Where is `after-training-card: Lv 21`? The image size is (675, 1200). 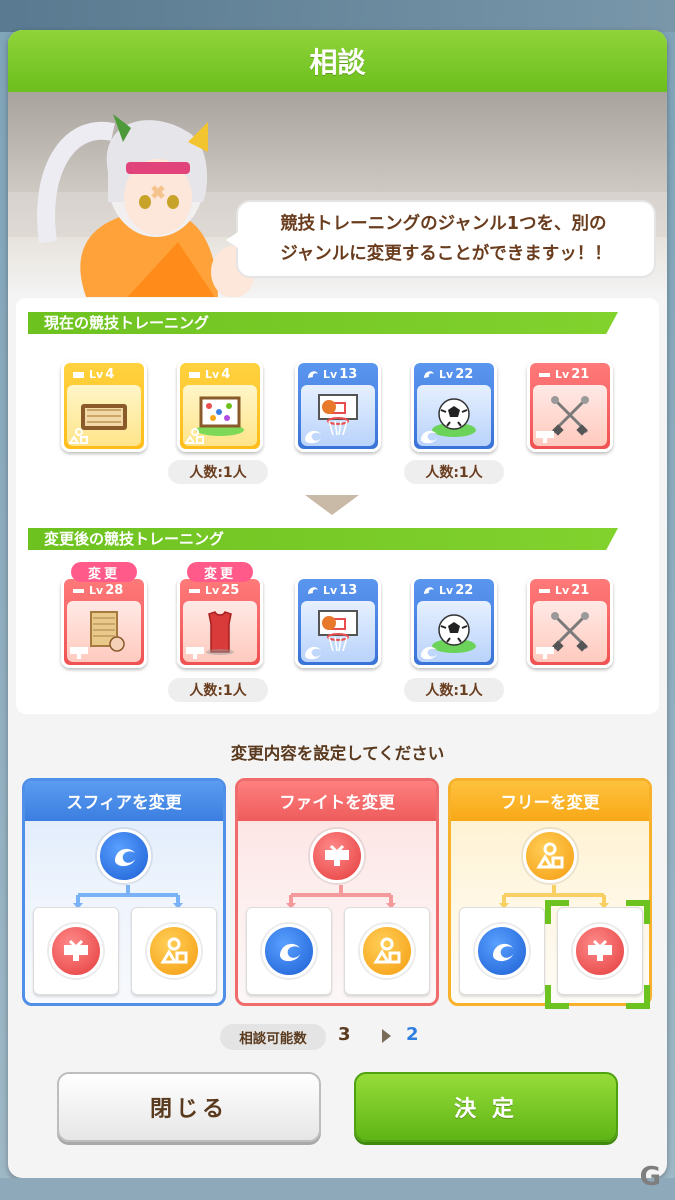
after-training-card: Lv 21 is located at coordinates (570, 622).